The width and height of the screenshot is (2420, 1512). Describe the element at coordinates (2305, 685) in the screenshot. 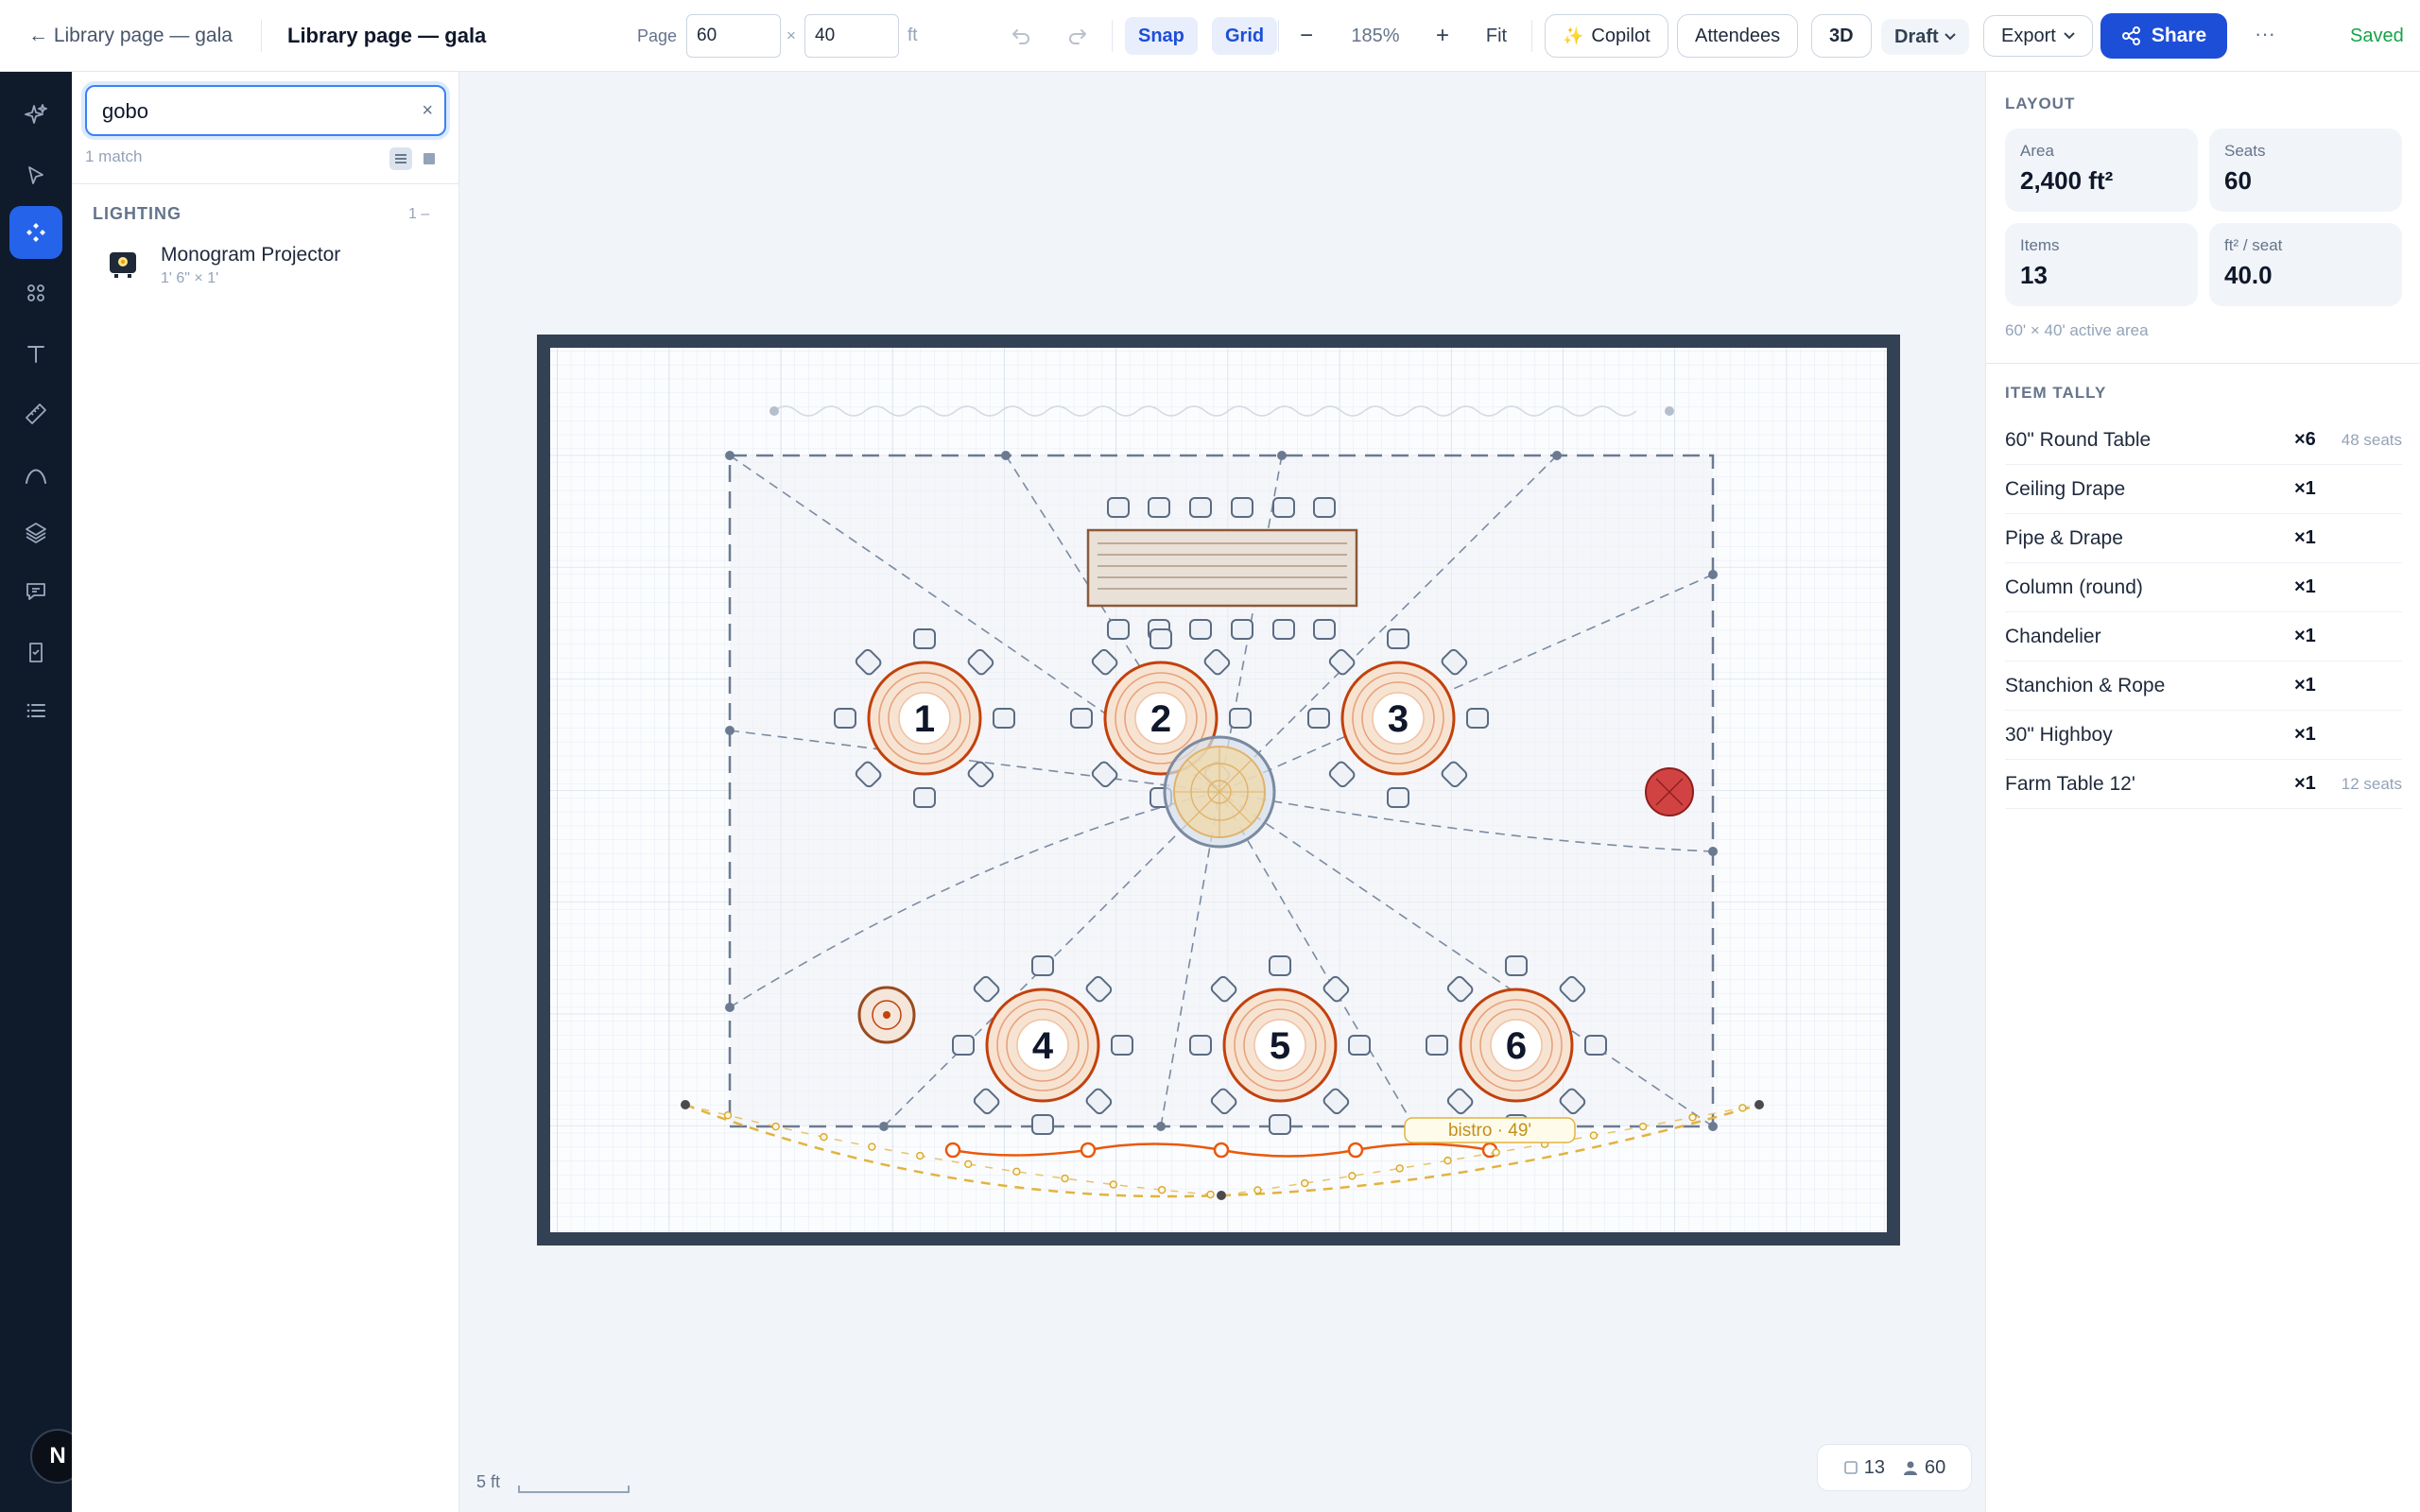

I see `tally-qty: ×1` at that location.